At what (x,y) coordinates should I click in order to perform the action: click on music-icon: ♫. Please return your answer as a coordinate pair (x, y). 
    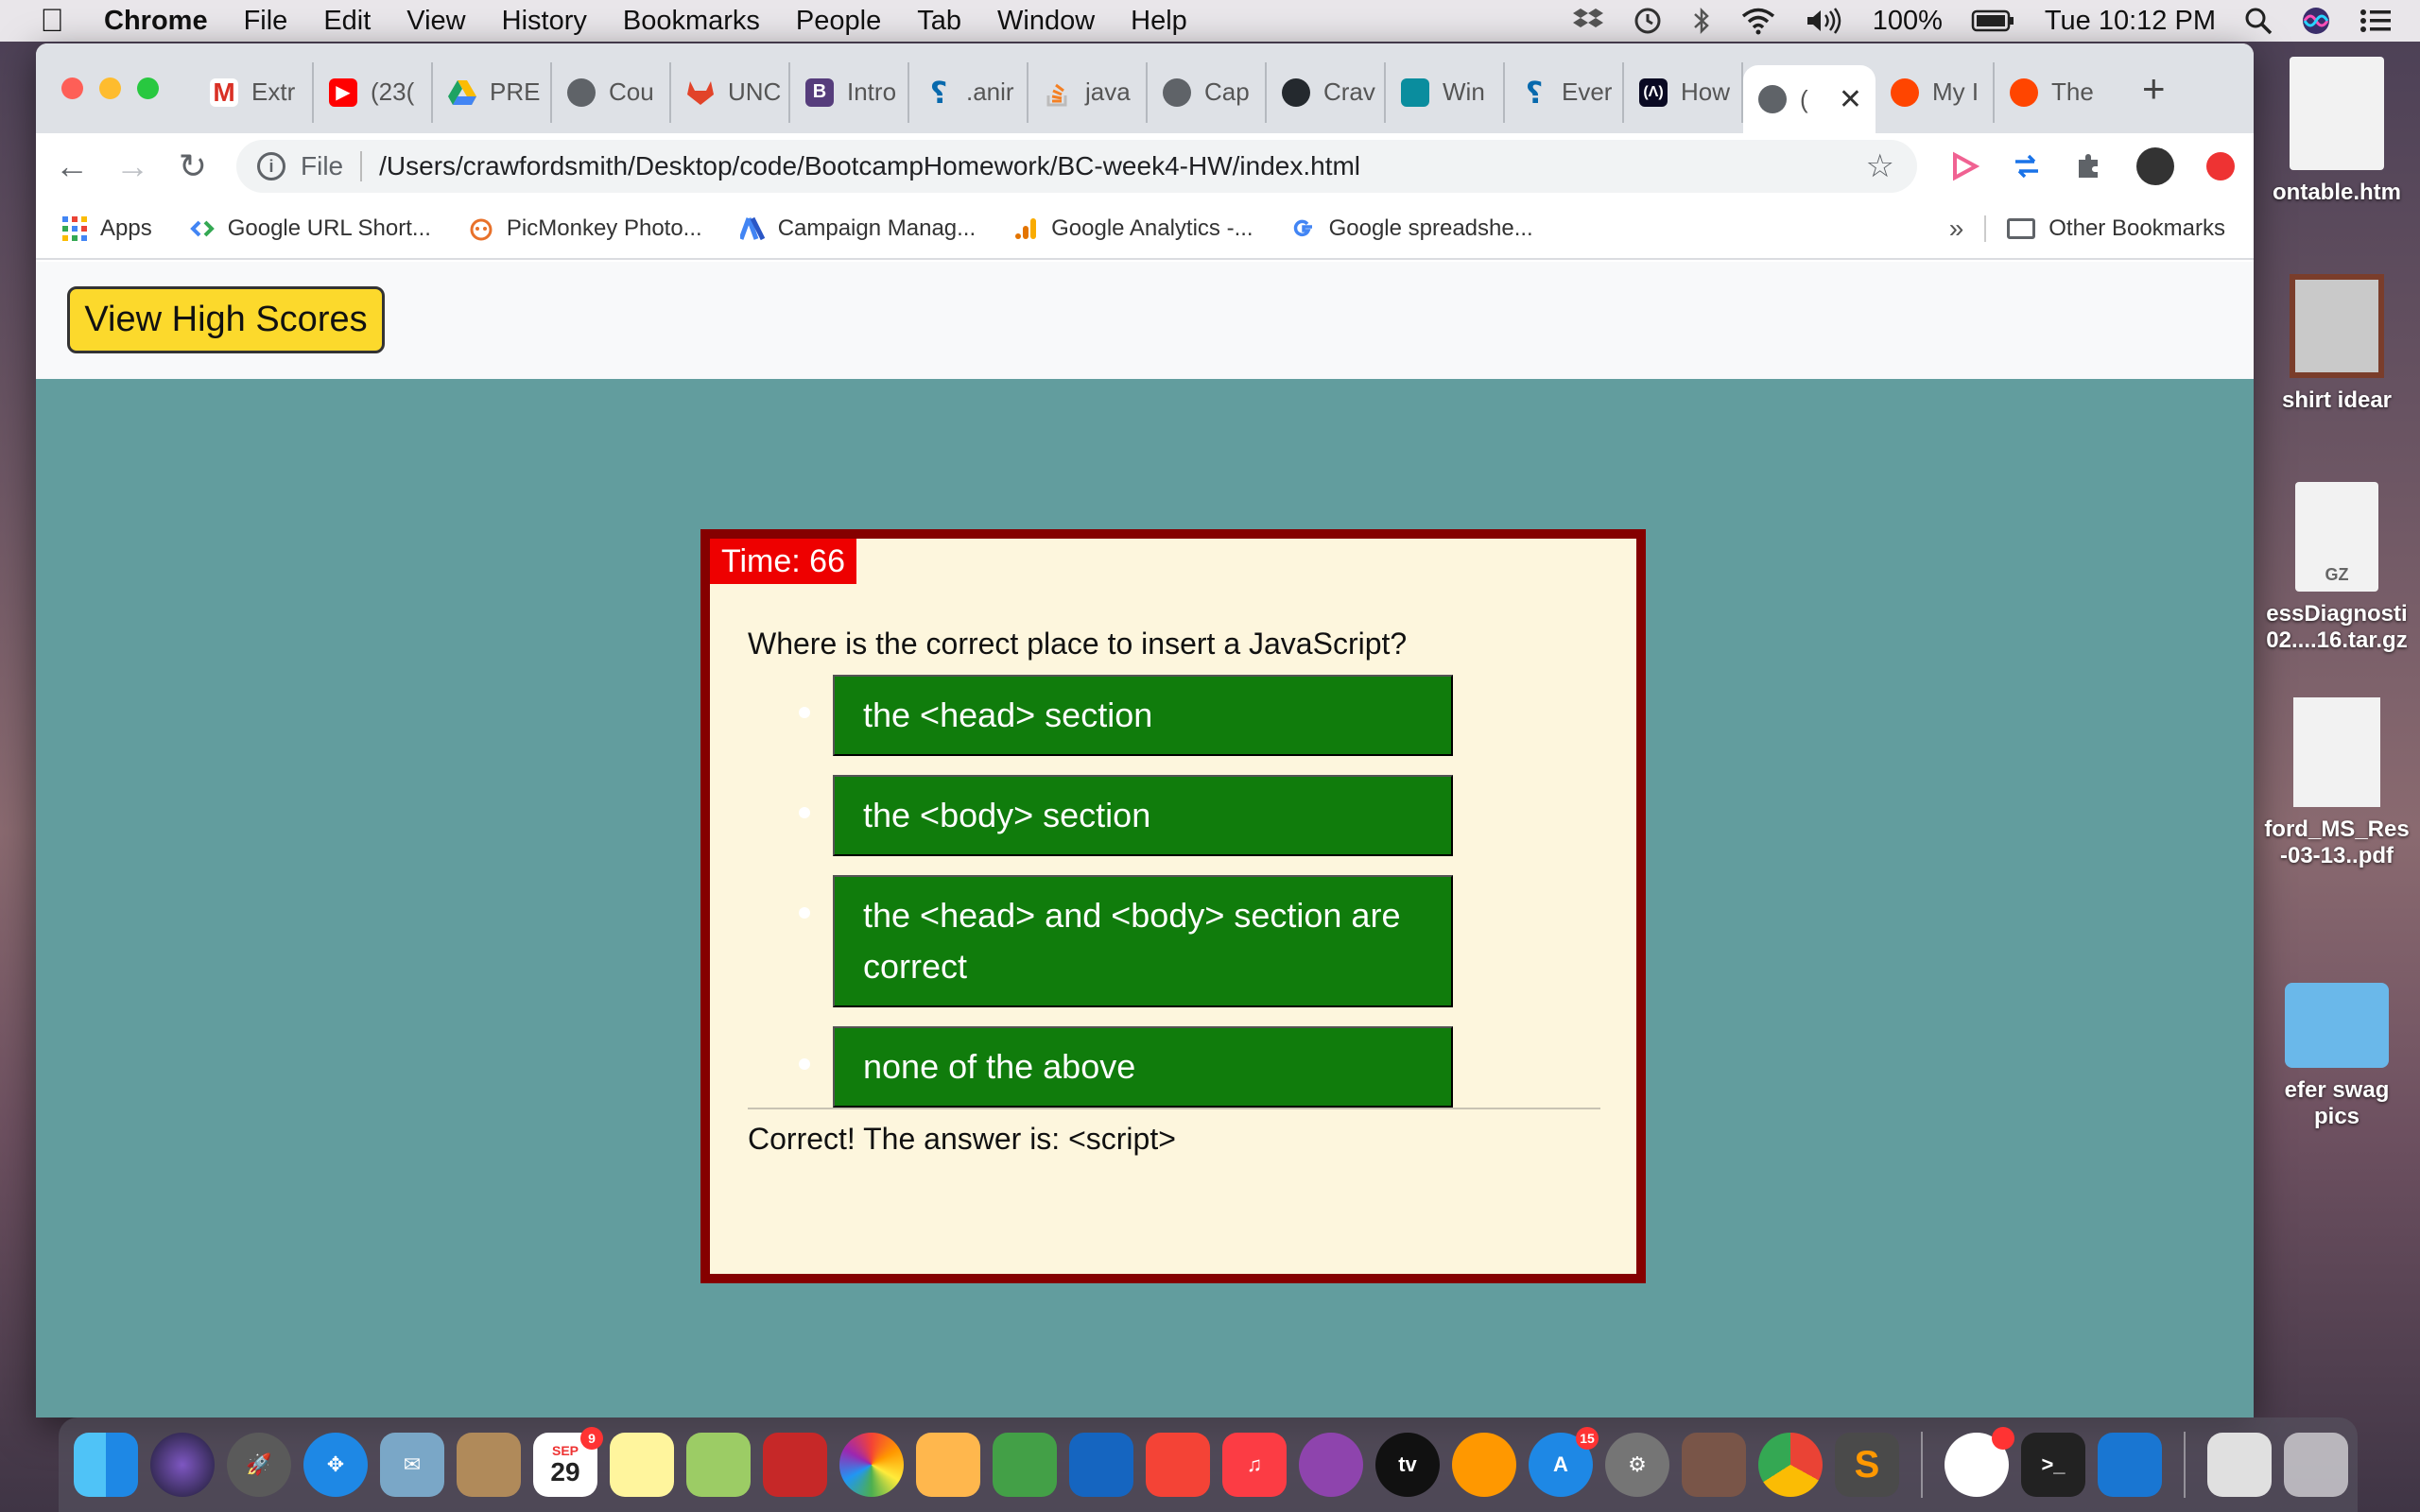
    Looking at the image, I should click on (1254, 1465).